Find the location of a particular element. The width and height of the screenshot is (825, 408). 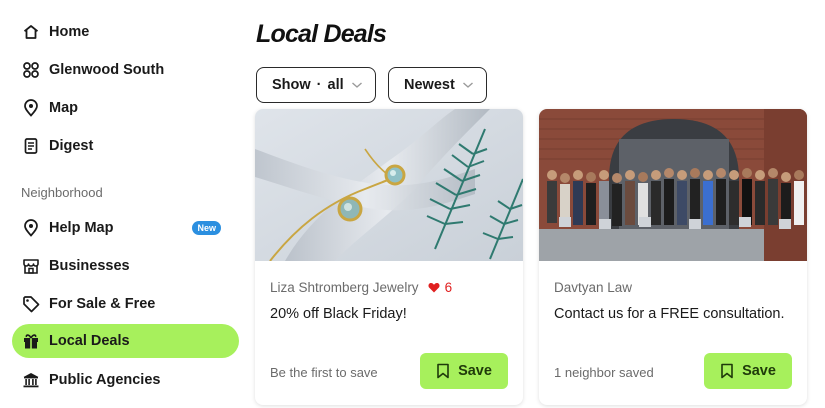

sidebar-item-public-agencies: Public Agencies is located at coordinates (125, 380).